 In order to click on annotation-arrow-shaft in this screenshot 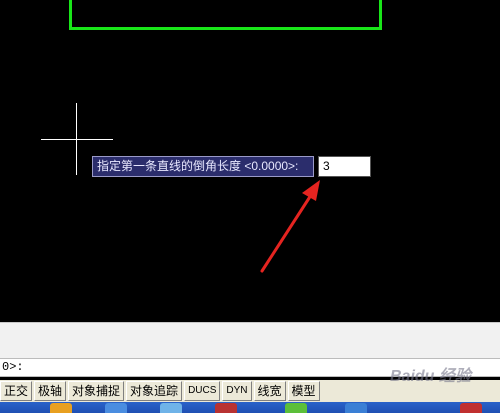, I will do `click(287, 231)`.